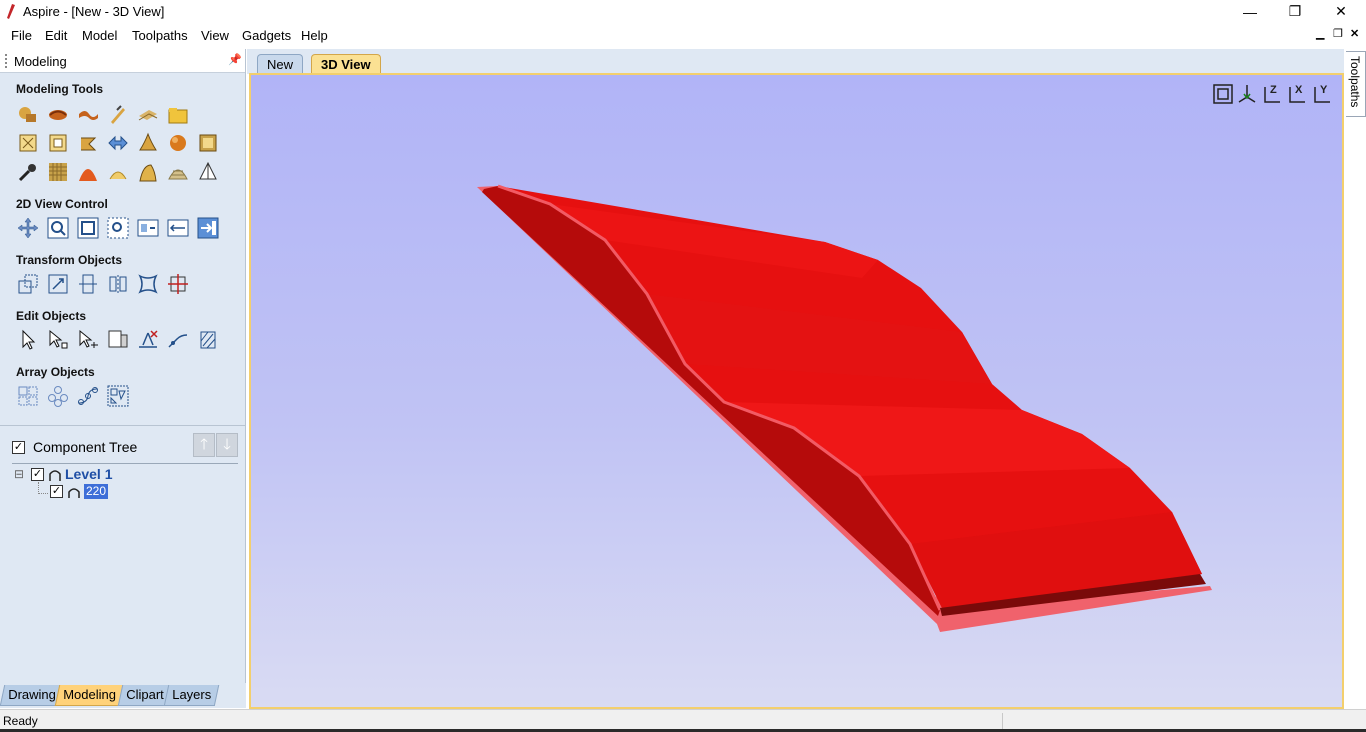 The width and height of the screenshot is (1366, 732). What do you see at coordinates (51, 316) in the screenshot?
I see `section-edit-objects: Edit Objects` at bounding box center [51, 316].